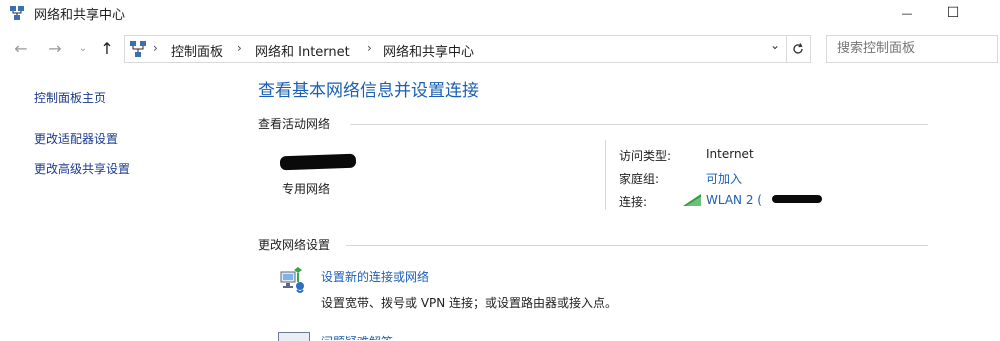 The image size is (1000, 341). I want to click on network-center-app-icon, so click(17, 13).